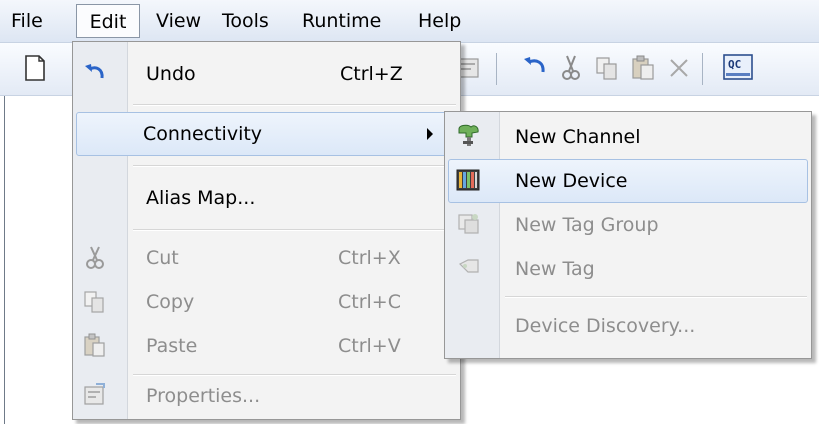 This screenshot has height=424, width=819. I want to click on submenu-arrow-icon, so click(430, 134).